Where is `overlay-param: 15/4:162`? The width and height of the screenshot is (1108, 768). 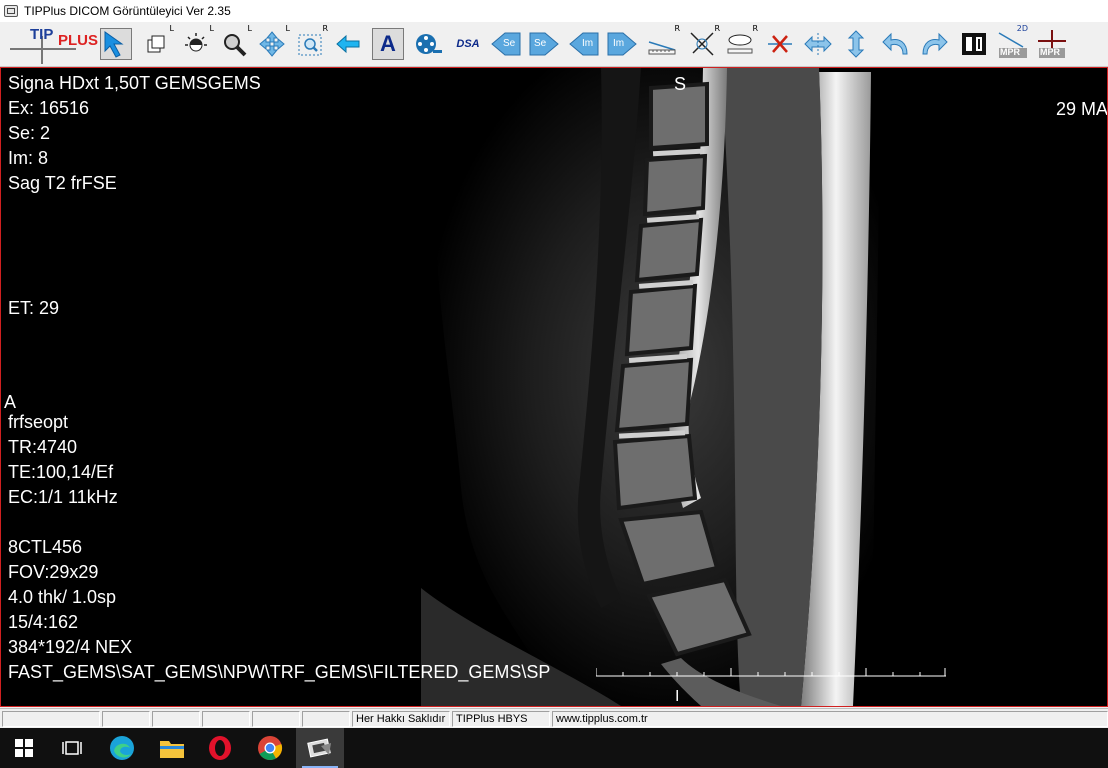 overlay-param: 15/4:162 is located at coordinates (43, 622).